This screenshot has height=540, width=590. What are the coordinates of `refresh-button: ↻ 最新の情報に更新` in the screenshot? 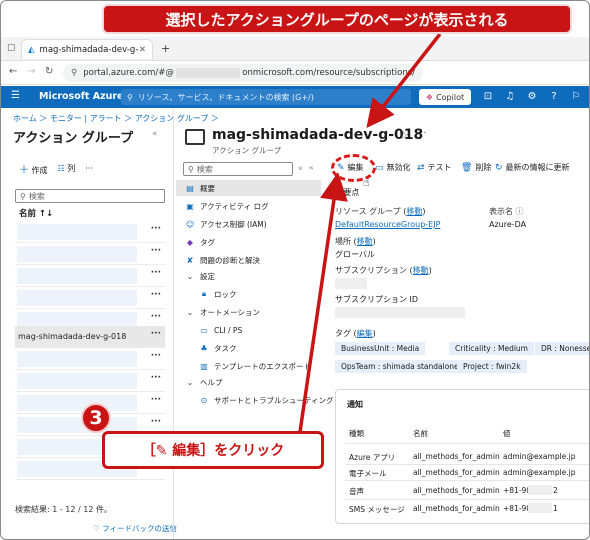 It's located at (532, 167).